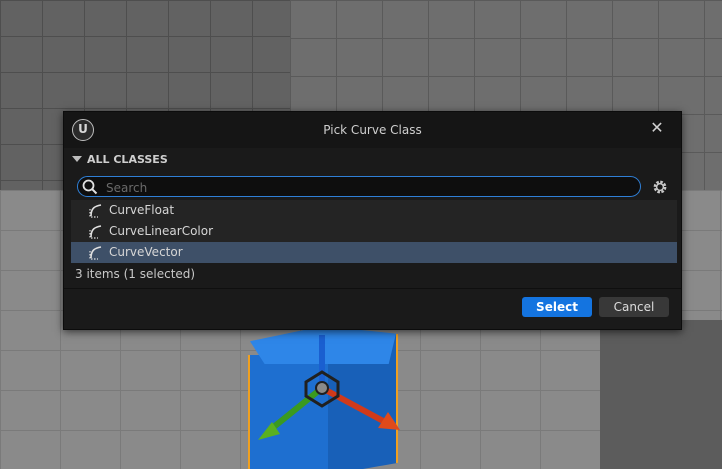 The width and height of the screenshot is (722, 469). What do you see at coordinates (657, 128) in the screenshot?
I see `close-icon: ✕` at bounding box center [657, 128].